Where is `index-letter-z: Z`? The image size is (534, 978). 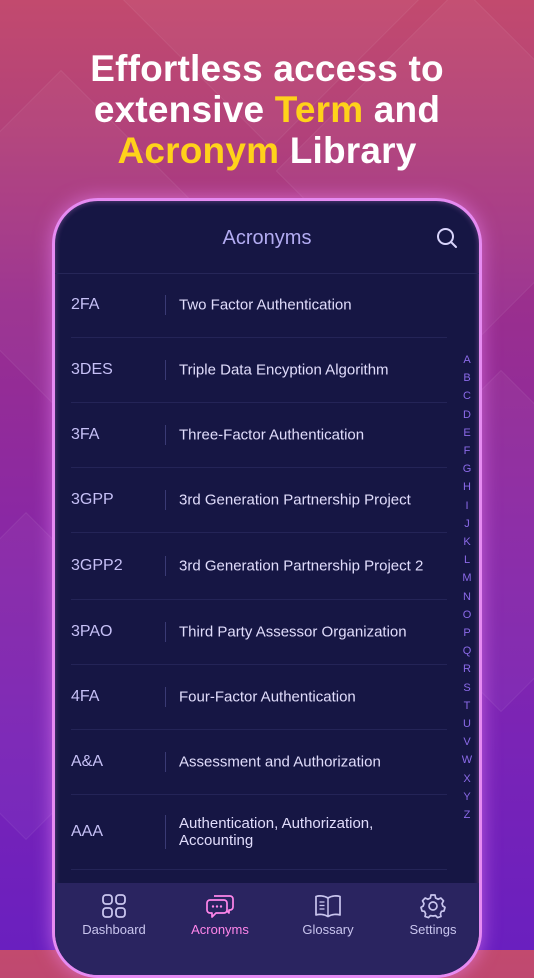
index-letter-z: Z is located at coordinates (467, 815).